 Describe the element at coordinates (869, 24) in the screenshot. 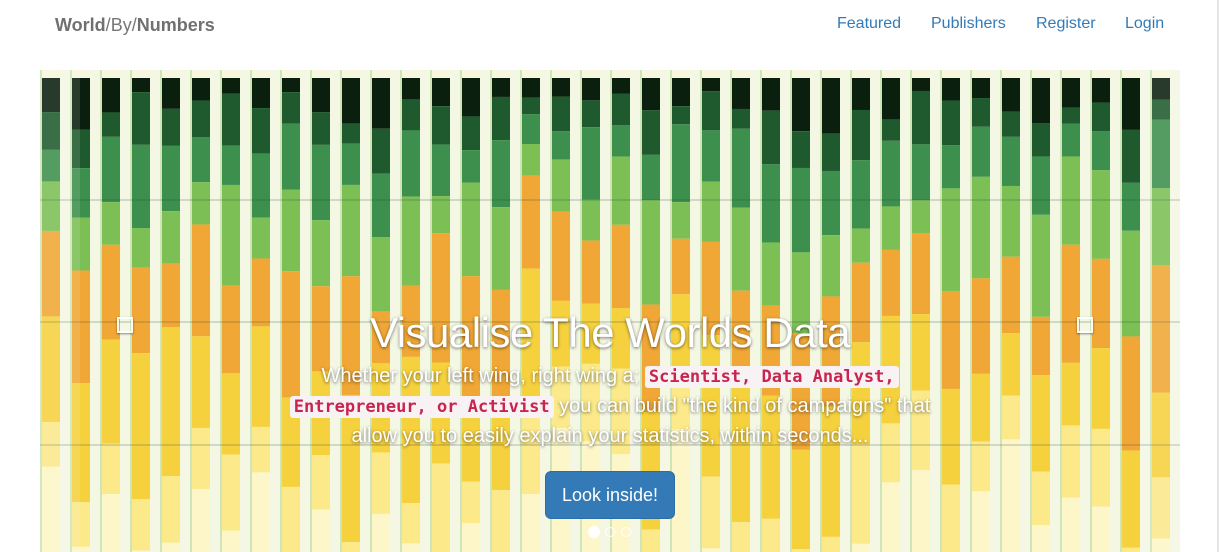

I see `nav-link-featured: Featured` at that location.